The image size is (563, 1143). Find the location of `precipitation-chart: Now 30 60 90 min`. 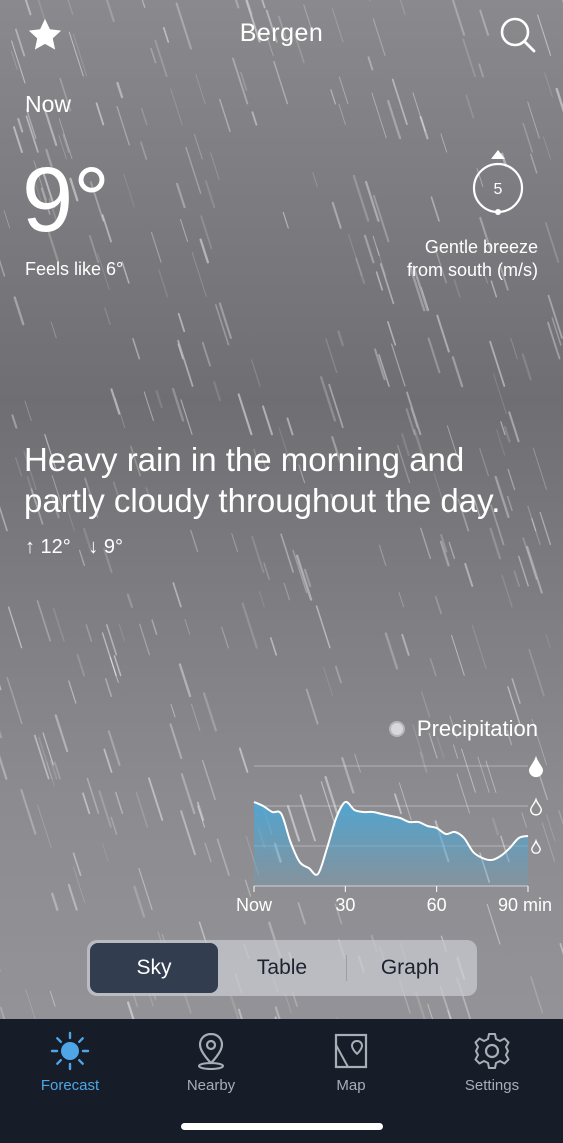

precipitation-chart: Now 30 60 90 min is located at coordinates (394, 835).